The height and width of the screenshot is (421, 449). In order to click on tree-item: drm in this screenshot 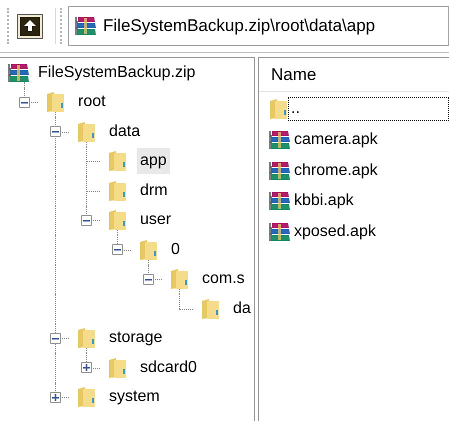, I will do `click(154, 191)`.